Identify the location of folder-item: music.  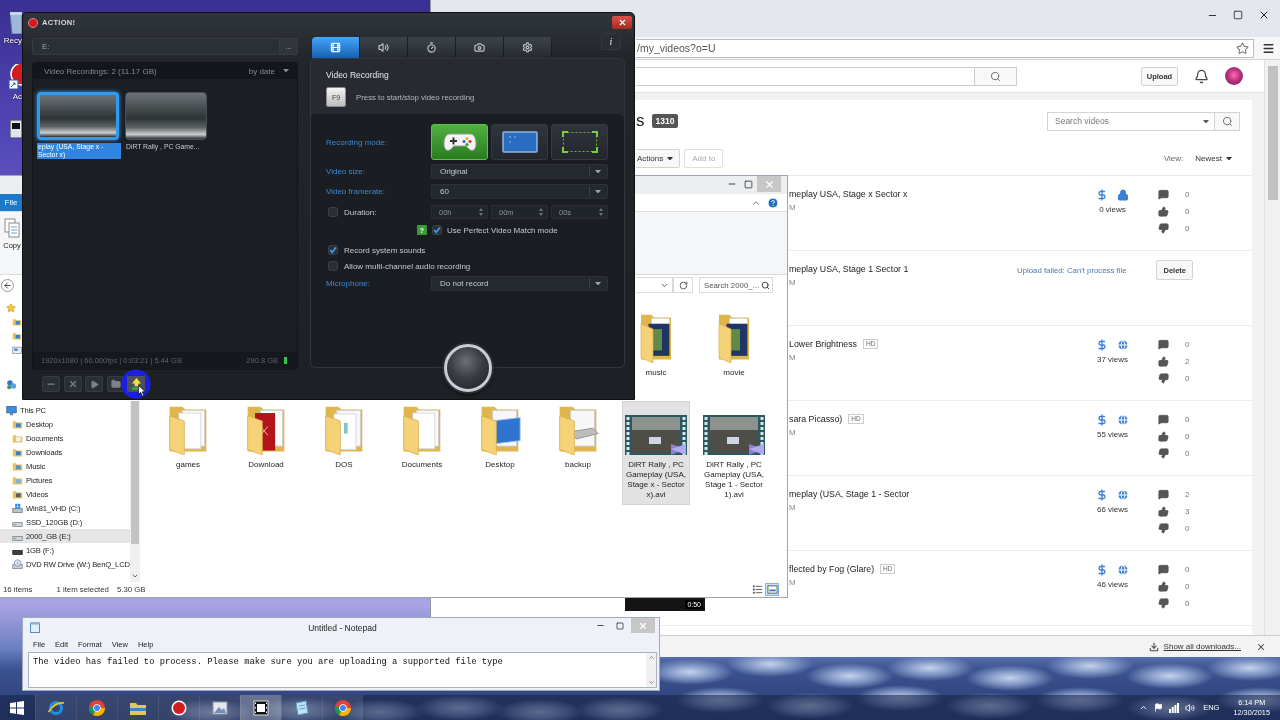
(656, 346).